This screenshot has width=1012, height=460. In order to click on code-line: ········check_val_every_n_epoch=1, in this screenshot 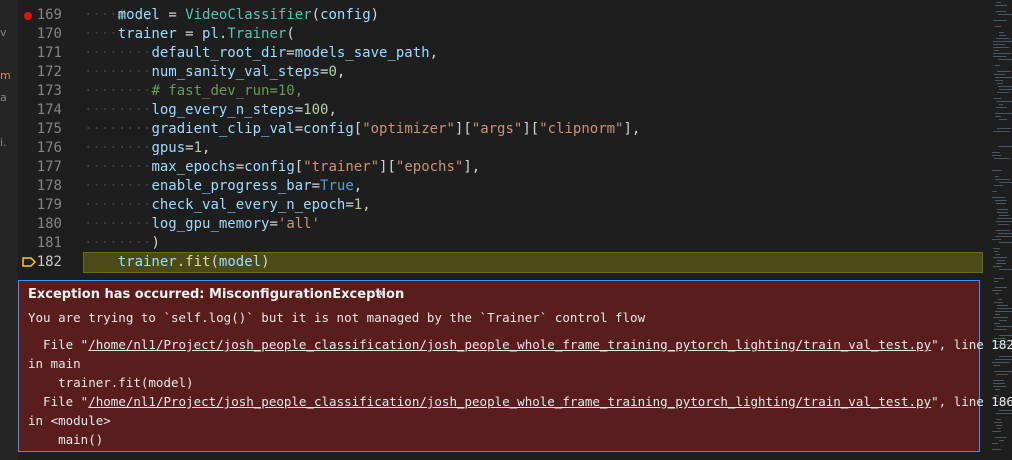, I will do `click(227, 205)`.